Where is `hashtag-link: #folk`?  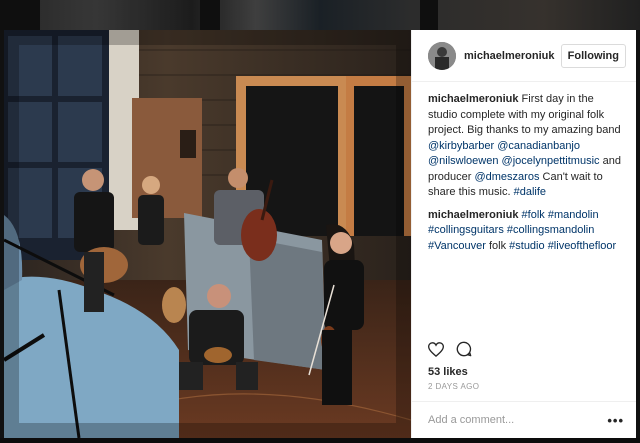 hashtag-link: #folk is located at coordinates (533, 215).